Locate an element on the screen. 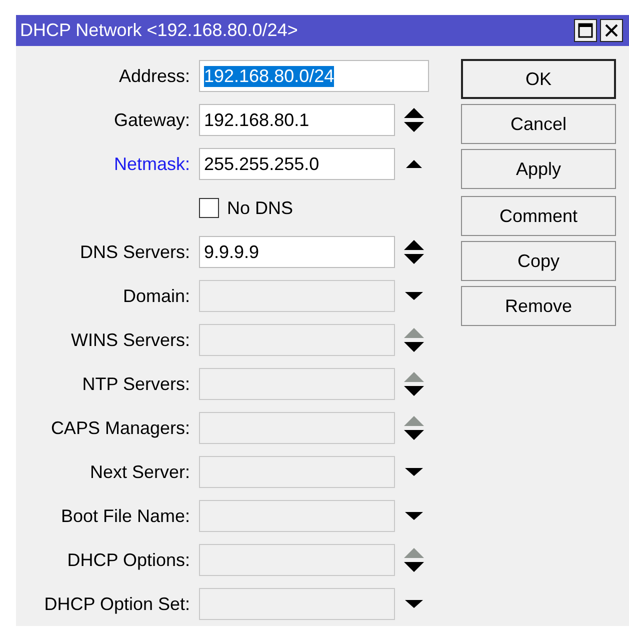 Image resolution: width=629 pixels, height=629 pixels. field-label: DHCP Option Set: is located at coordinates (116, 604).